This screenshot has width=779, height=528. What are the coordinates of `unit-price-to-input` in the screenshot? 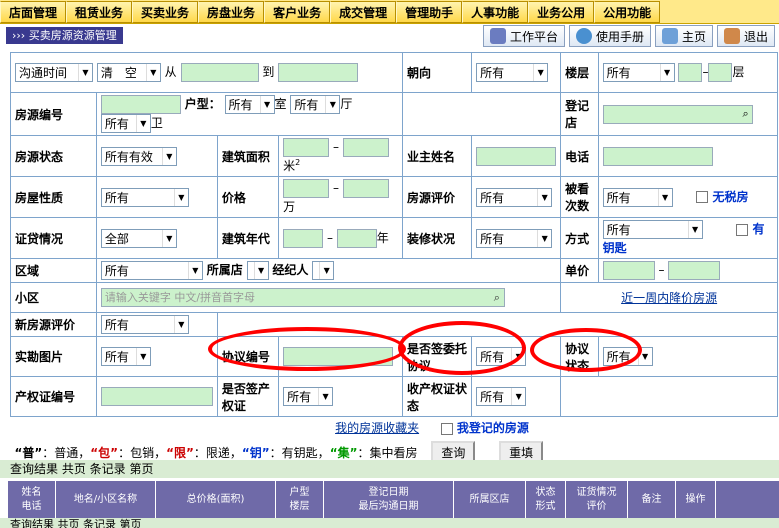 It's located at (694, 270).